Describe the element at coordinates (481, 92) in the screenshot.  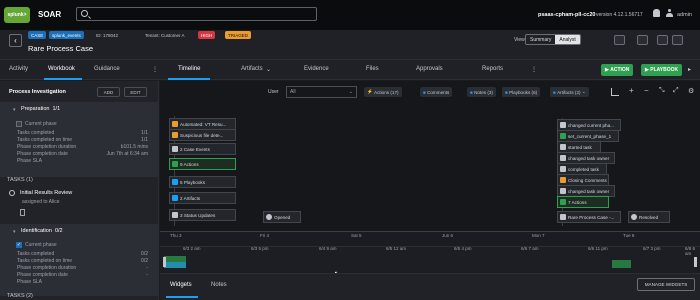
I see `filter-notes: ■ Notes (3)` at that location.